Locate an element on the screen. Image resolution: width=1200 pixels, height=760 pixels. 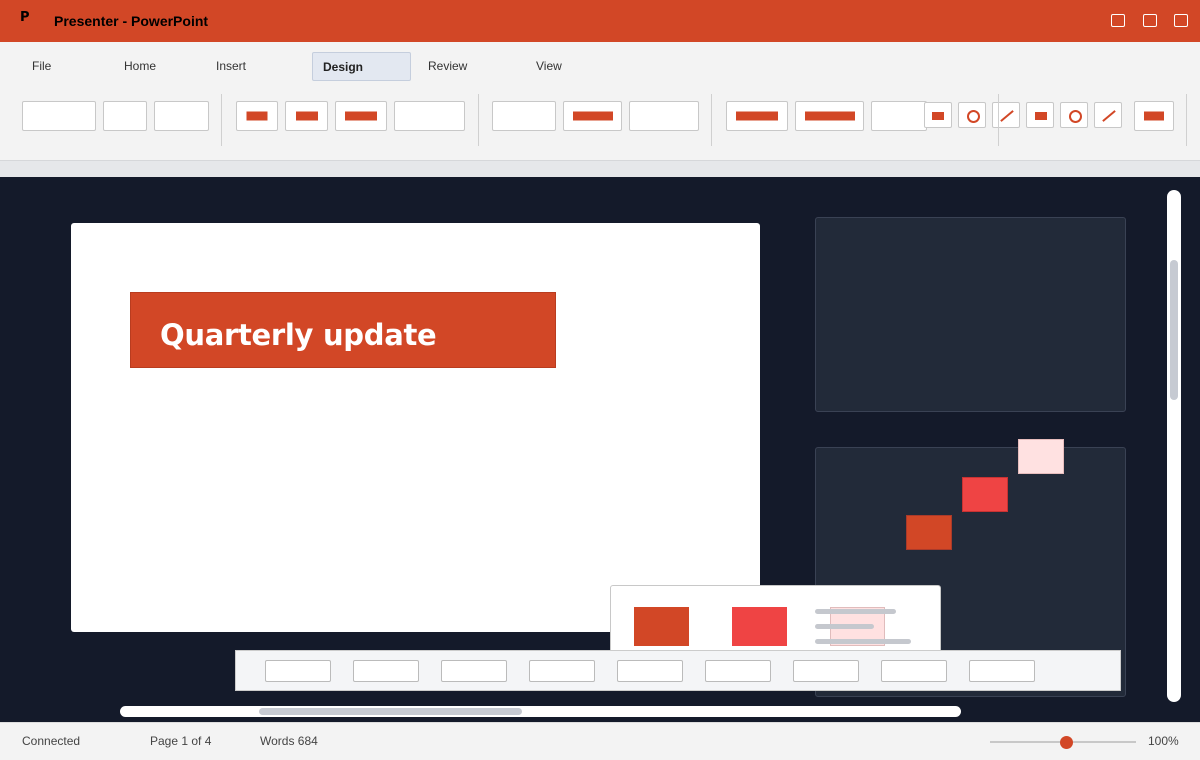
close-button is located at coordinates (1181, 20).